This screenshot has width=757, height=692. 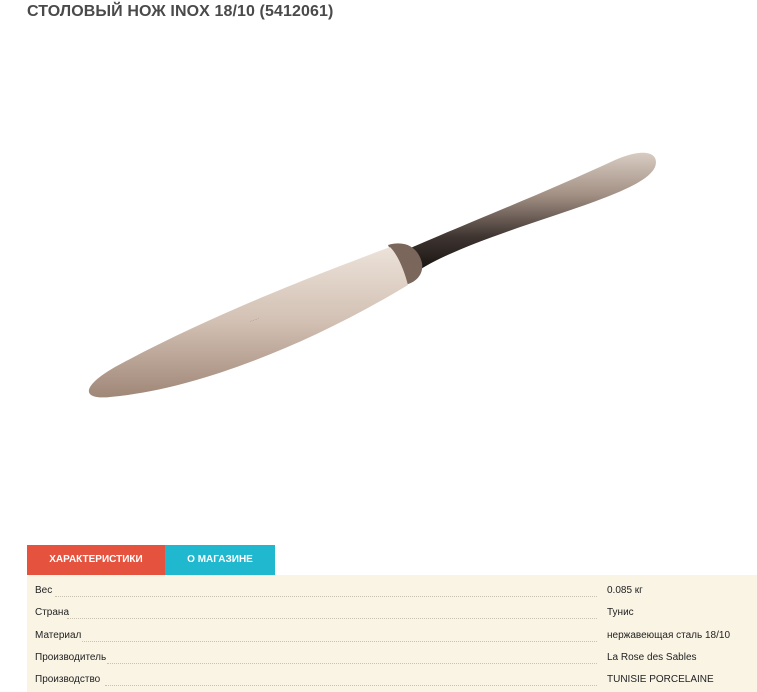 What do you see at coordinates (180, 11) in the screenshot?
I see `product-title: СТОЛОВЫЙ НОЖ INOX 18/10 (5412061)` at bounding box center [180, 11].